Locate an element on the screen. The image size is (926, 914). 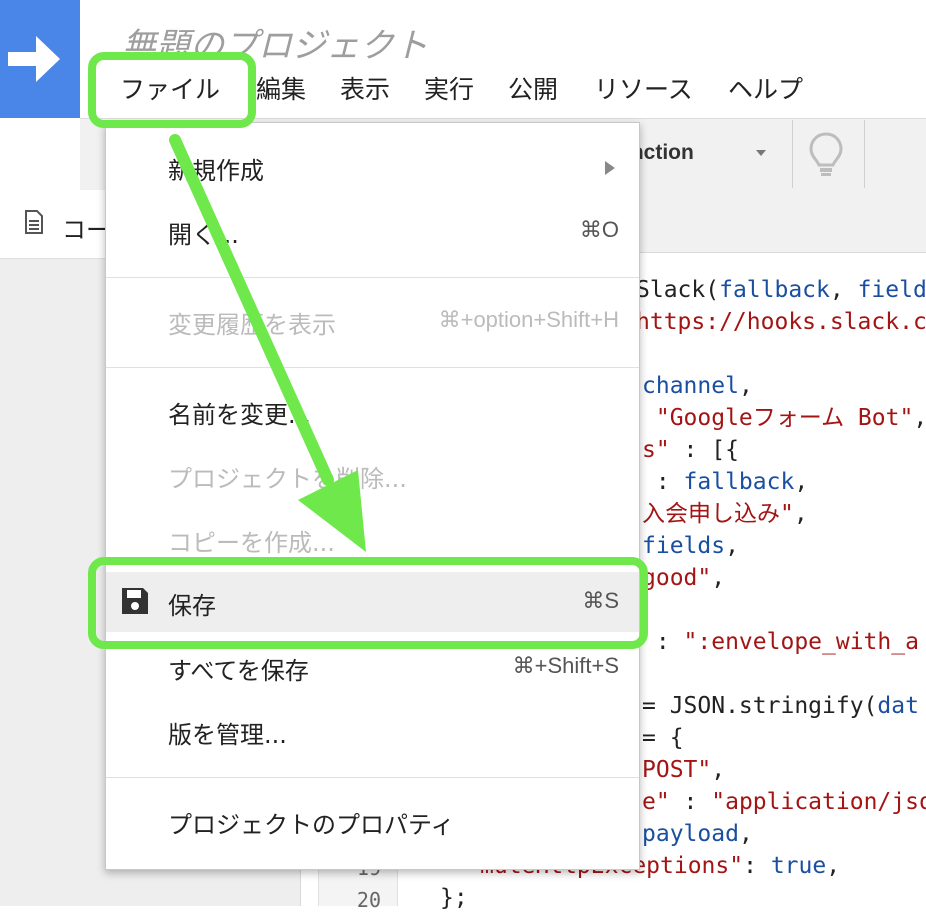
annotation-arrow-icon is located at coordinates (267, 343).